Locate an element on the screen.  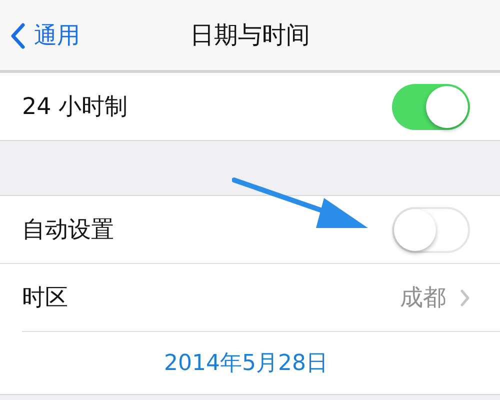
setting-label: 24 小时制 is located at coordinates (75, 107).